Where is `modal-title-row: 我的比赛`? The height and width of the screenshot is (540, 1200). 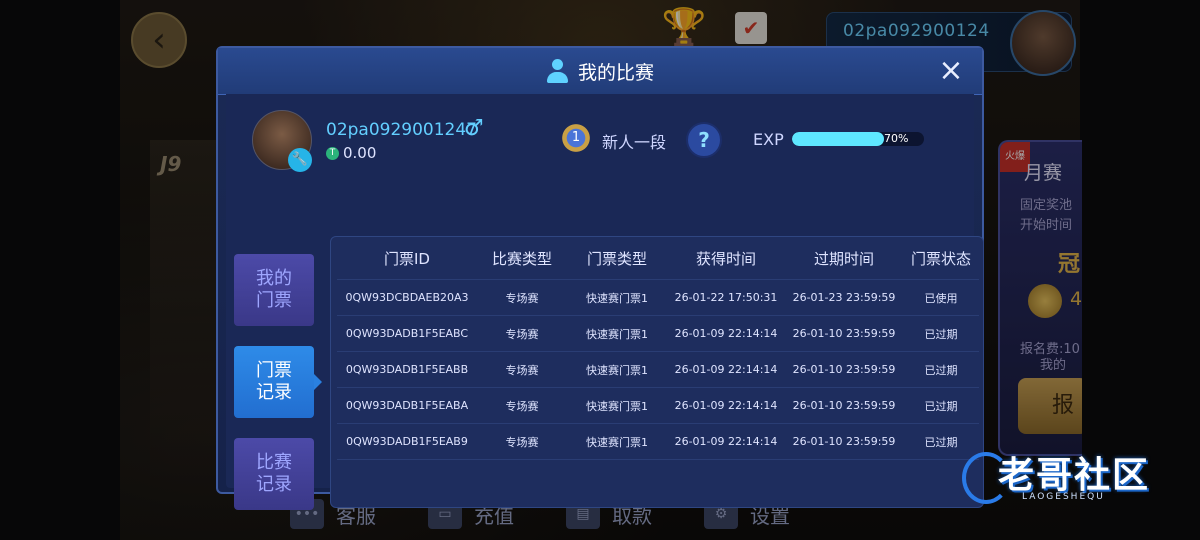
modal-title-row: 我的比赛 is located at coordinates (600, 71).